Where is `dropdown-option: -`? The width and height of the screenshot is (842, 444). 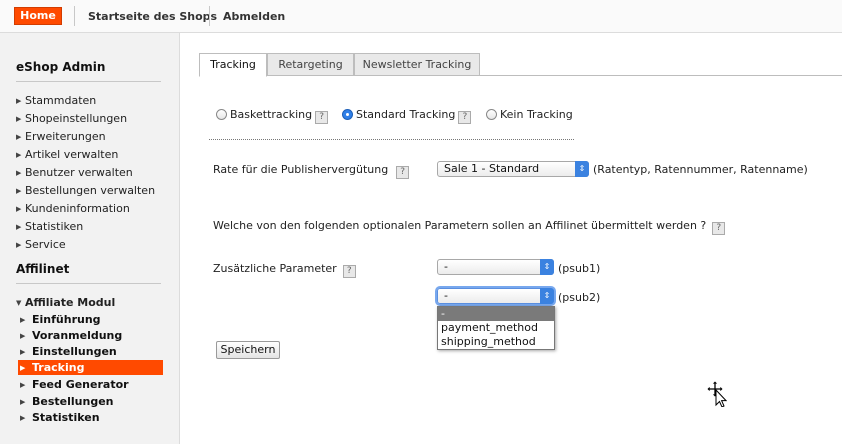 dropdown-option: - is located at coordinates (496, 314).